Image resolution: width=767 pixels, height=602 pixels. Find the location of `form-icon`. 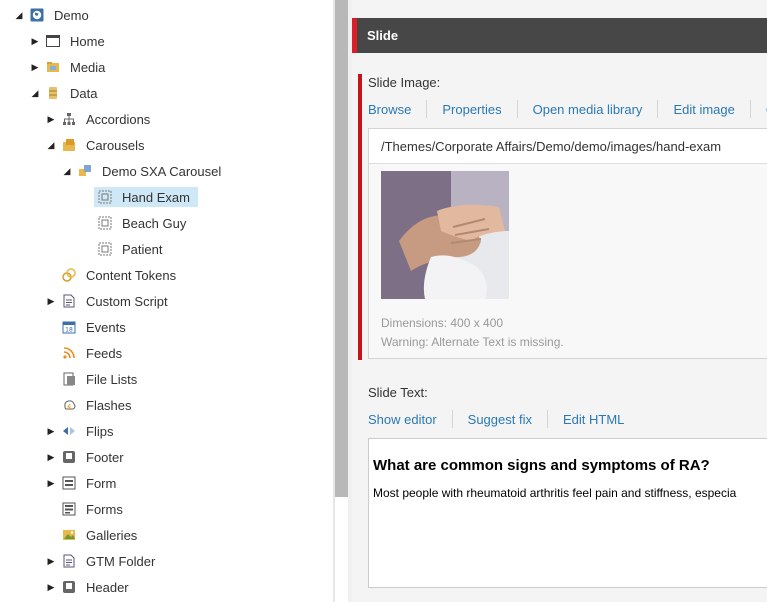

form-icon is located at coordinates (69, 483).